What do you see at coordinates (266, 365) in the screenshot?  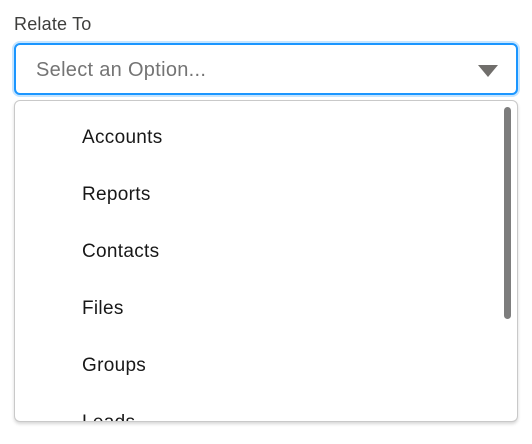 I see `option-groups: Groups` at bounding box center [266, 365].